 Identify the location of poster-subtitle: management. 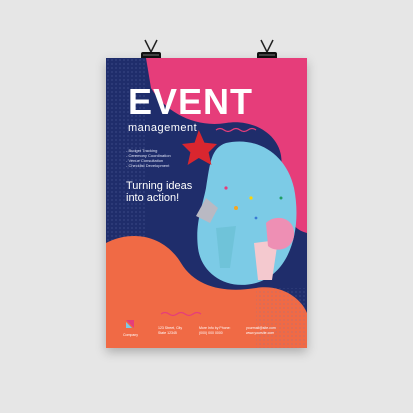
(163, 128).